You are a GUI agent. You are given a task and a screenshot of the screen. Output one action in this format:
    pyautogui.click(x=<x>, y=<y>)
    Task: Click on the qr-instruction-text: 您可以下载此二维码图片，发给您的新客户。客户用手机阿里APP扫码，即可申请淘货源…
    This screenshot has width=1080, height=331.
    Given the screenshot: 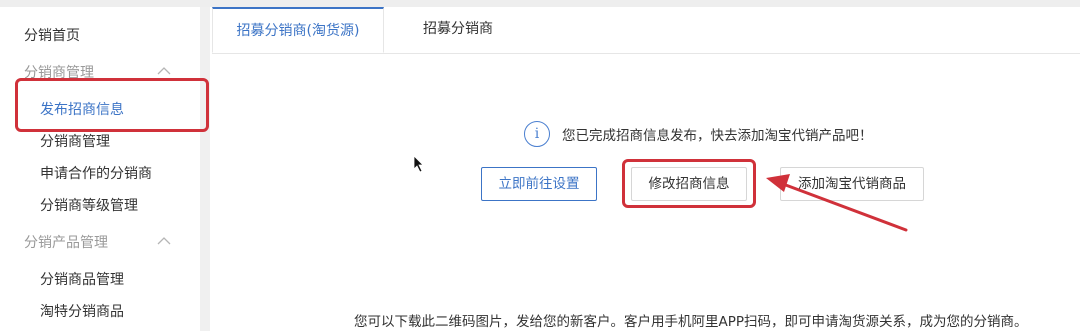 What is the action you would take?
    pyautogui.click(x=691, y=322)
    